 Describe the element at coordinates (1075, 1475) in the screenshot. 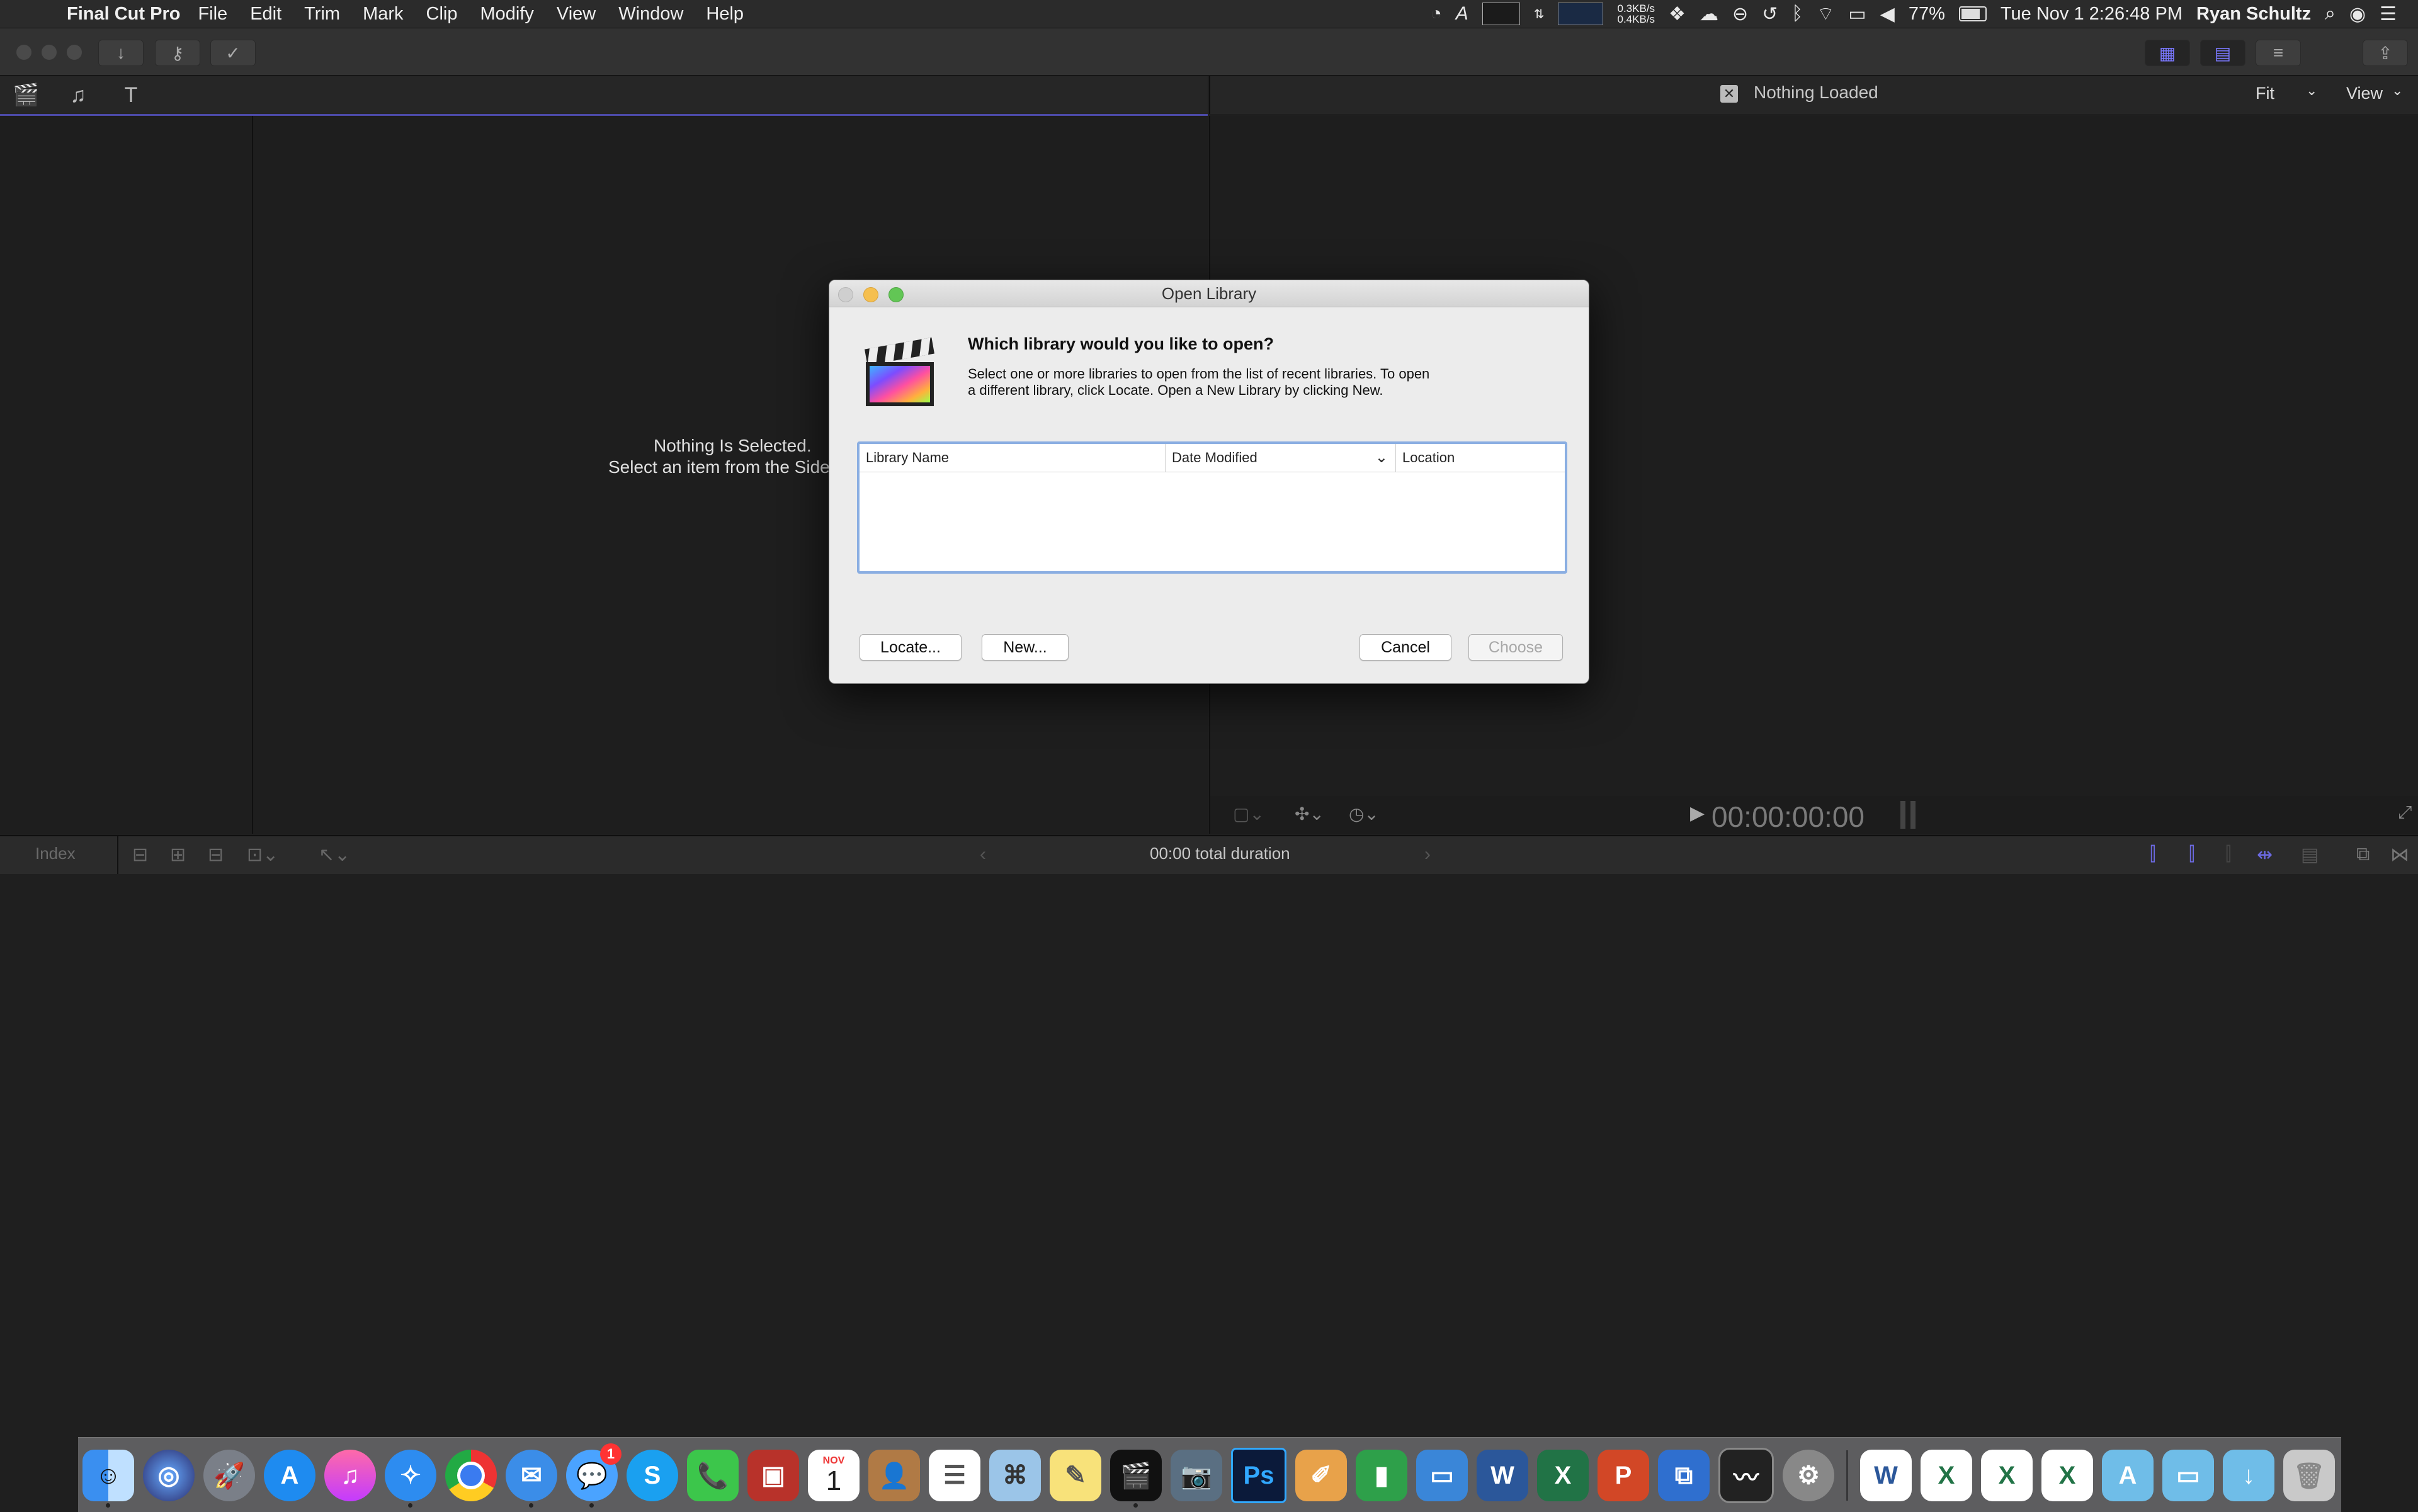

I see `notes-icon: ✎` at that location.